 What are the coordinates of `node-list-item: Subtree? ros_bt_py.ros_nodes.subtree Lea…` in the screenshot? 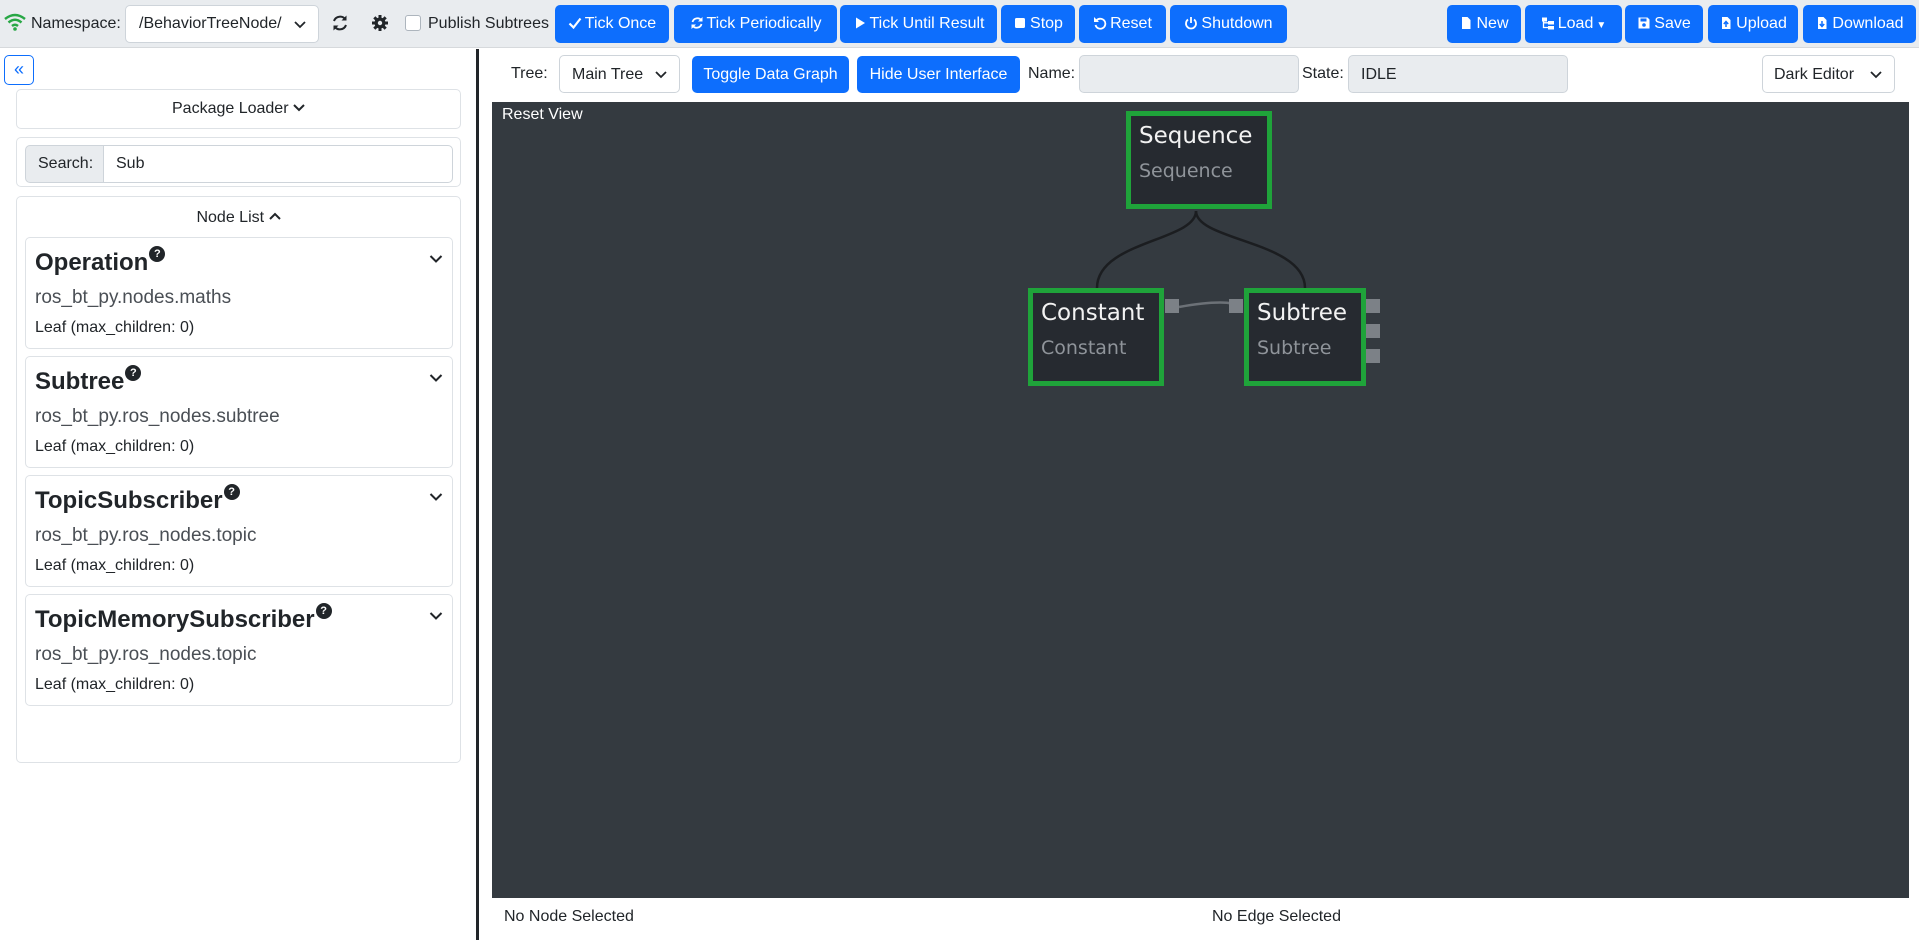 It's located at (239, 412).